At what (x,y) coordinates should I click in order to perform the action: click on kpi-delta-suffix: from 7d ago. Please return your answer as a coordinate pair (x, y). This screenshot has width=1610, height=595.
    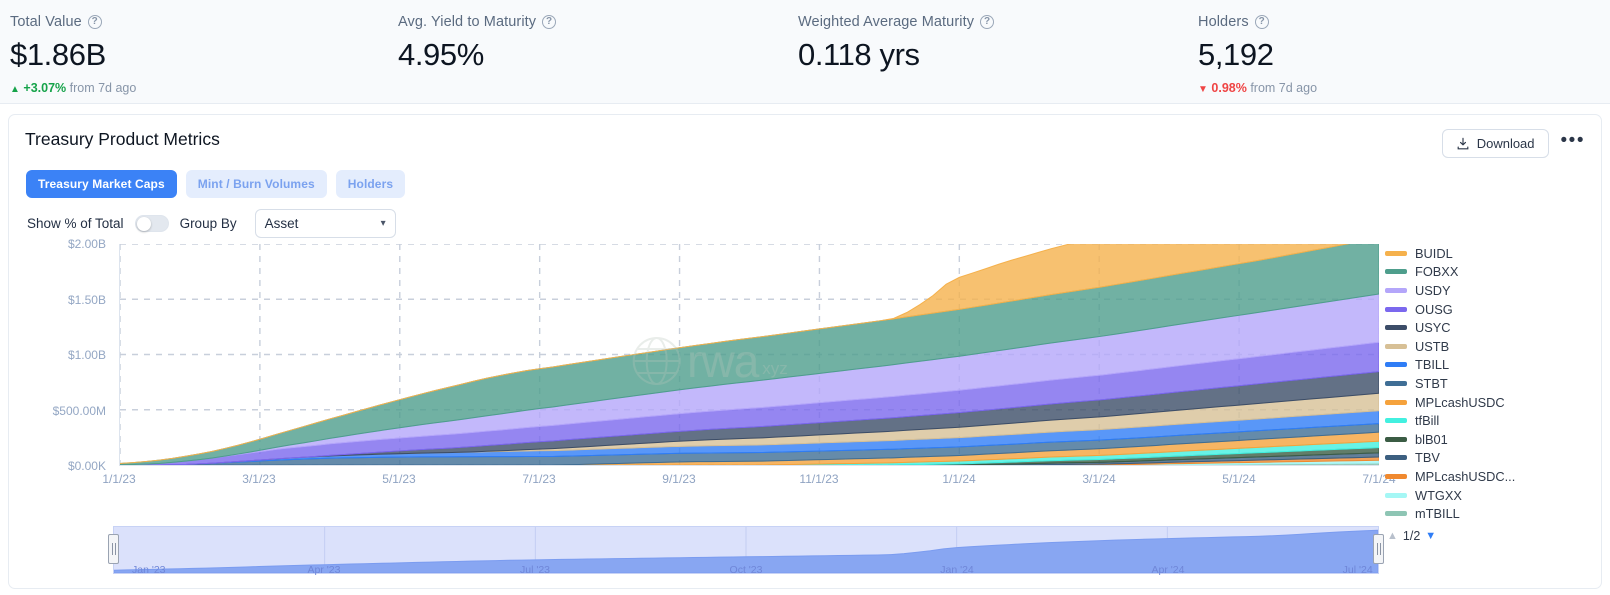
    Looking at the image, I should click on (103, 88).